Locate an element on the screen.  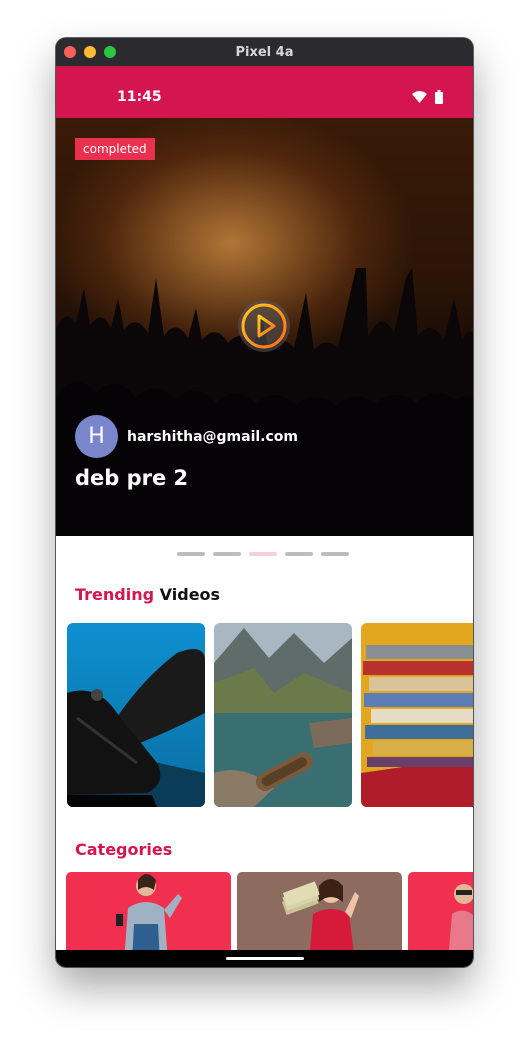
carousel-indicator is located at coordinates (263, 554).